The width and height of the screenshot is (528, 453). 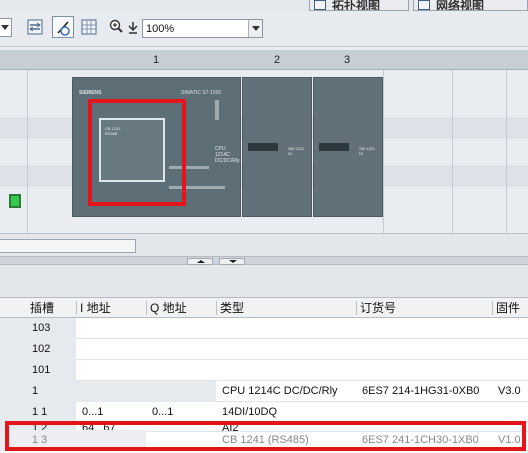 I want to click on slot-cell: 1 1, so click(x=40, y=412).